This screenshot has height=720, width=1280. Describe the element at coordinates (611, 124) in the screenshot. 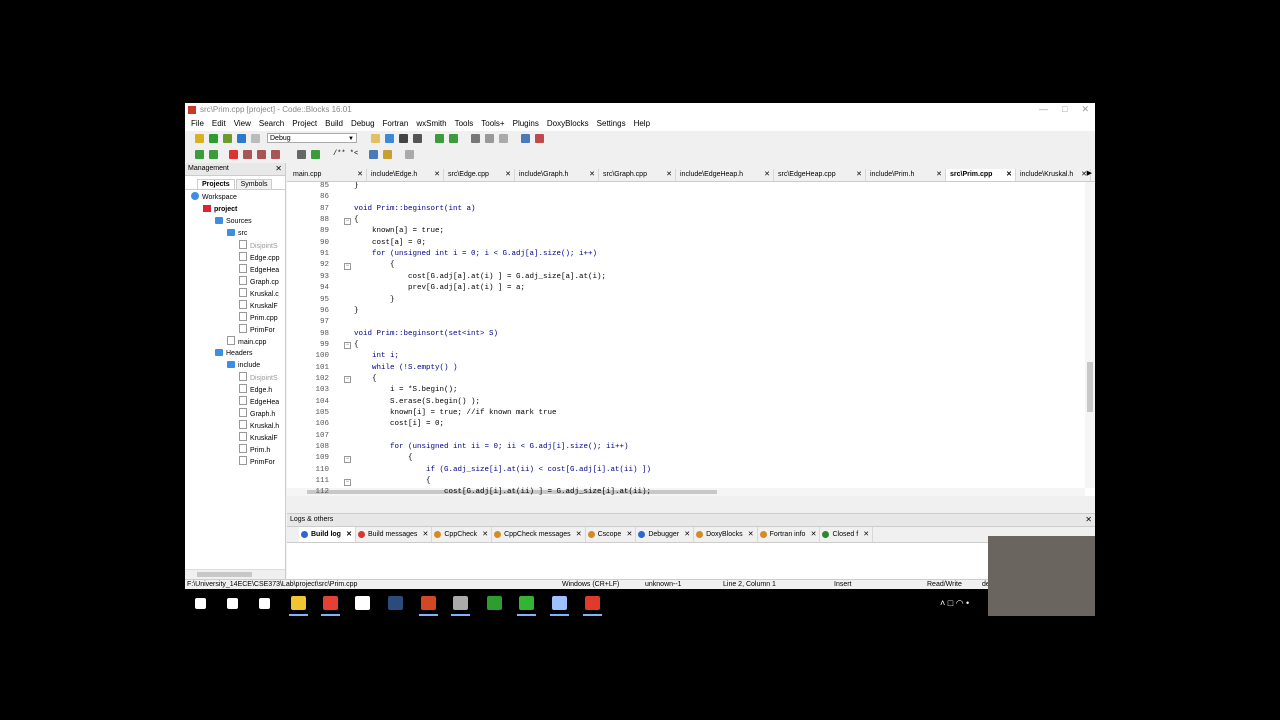

I see `menu-settings: Settings` at that location.